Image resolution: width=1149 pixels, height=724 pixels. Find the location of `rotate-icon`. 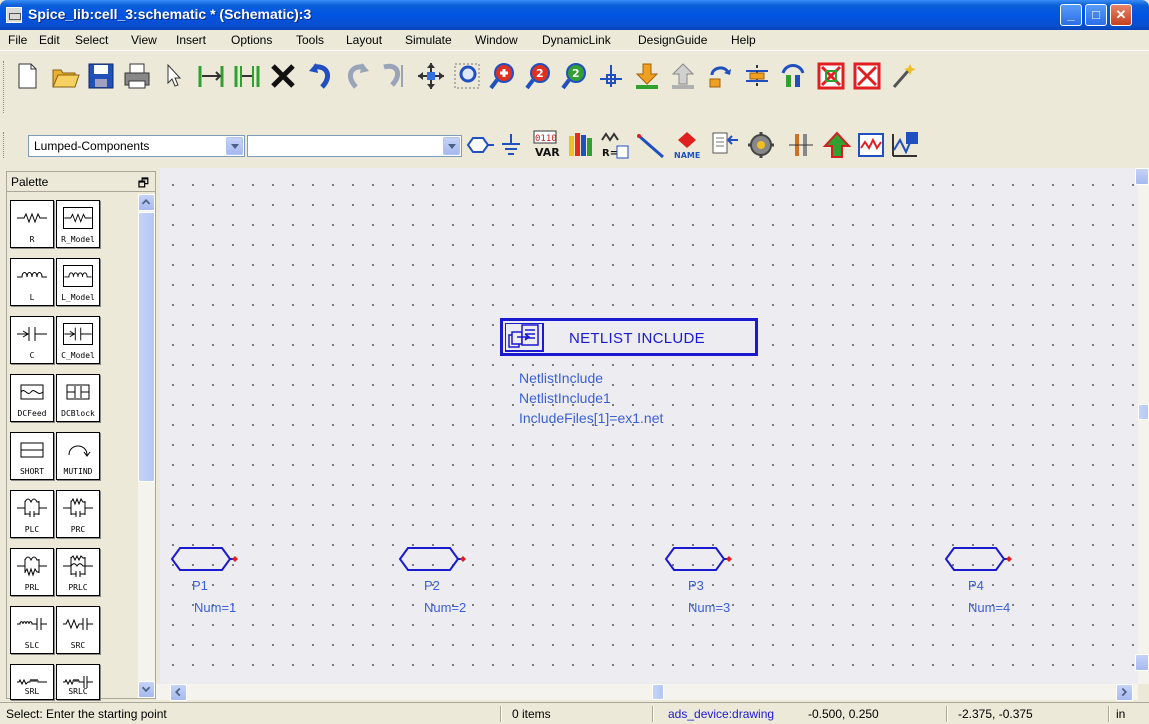

rotate-icon is located at coordinates (721, 76).